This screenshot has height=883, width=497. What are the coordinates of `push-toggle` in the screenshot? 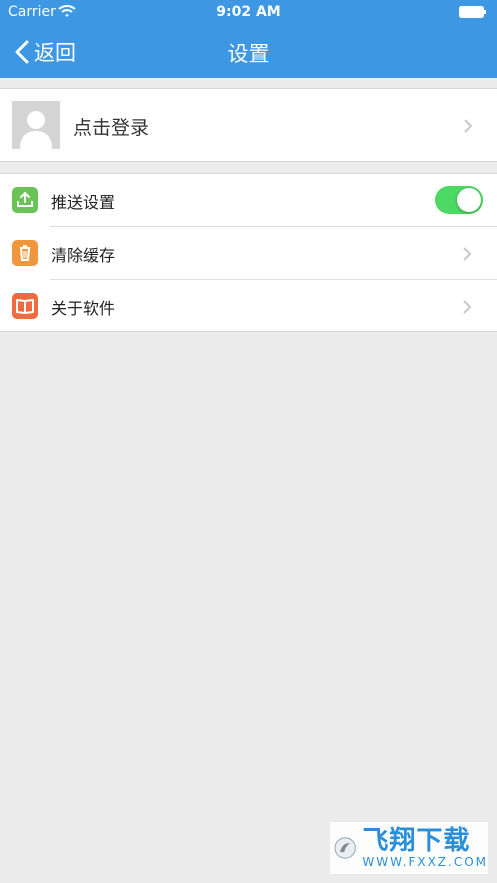 It's located at (459, 200).